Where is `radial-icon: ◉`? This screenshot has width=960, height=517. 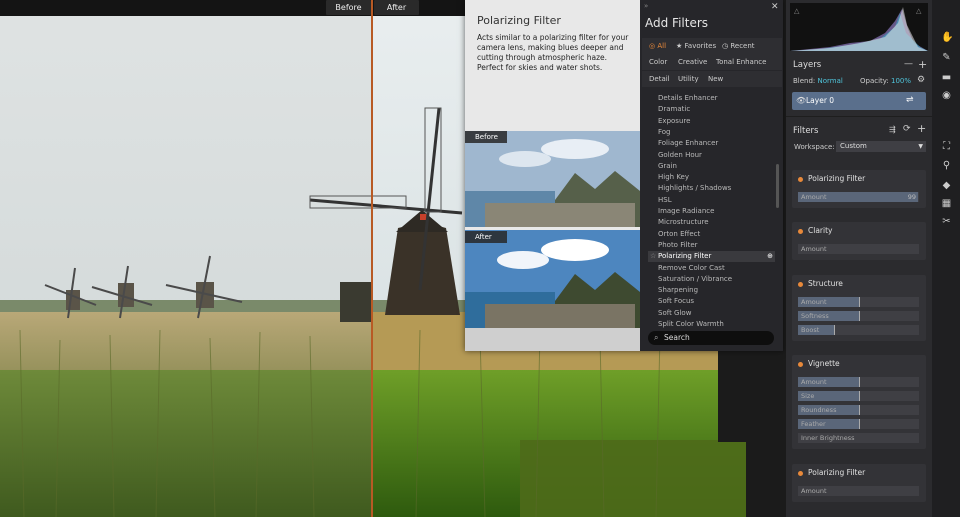 radial-icon: ◉ is located at coordinates (946, 95).